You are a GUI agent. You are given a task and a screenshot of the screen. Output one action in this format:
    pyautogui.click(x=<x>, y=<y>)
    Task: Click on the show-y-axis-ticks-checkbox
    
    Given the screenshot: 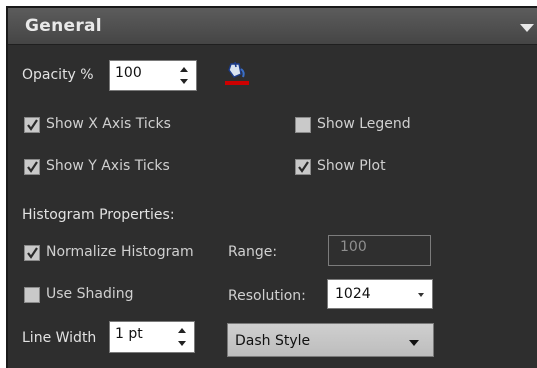 What is the action you would take?
    pyautogui.click(x=32, y=167)
    